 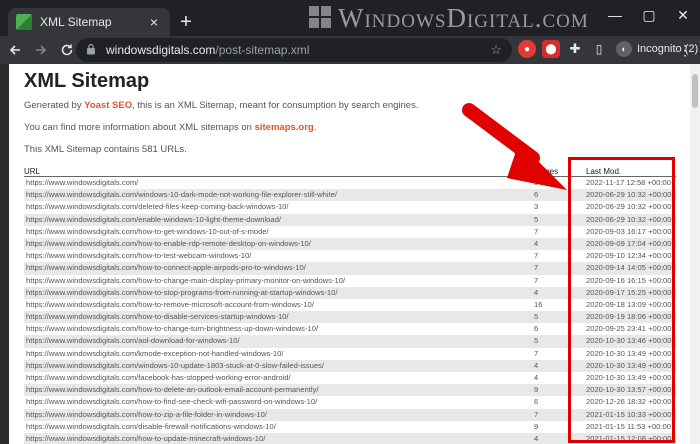 I want to click on favicon-icon, so click(x=24, y=22).